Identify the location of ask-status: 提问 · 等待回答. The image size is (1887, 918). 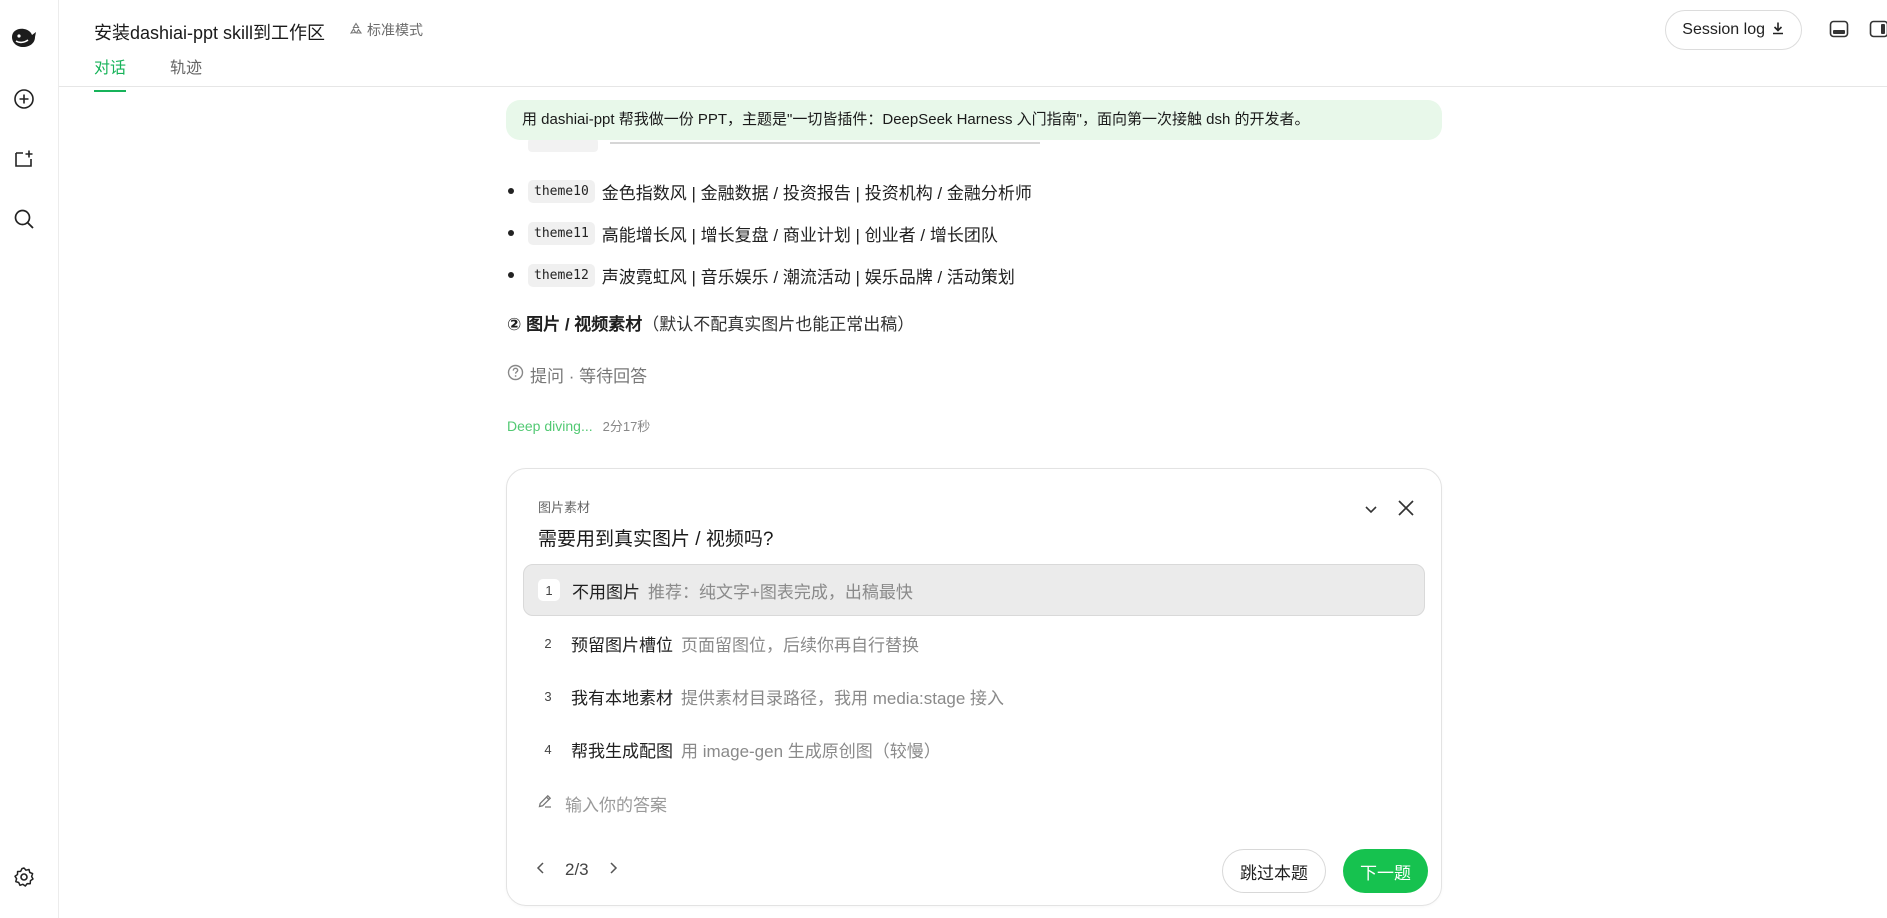
(577, 374).